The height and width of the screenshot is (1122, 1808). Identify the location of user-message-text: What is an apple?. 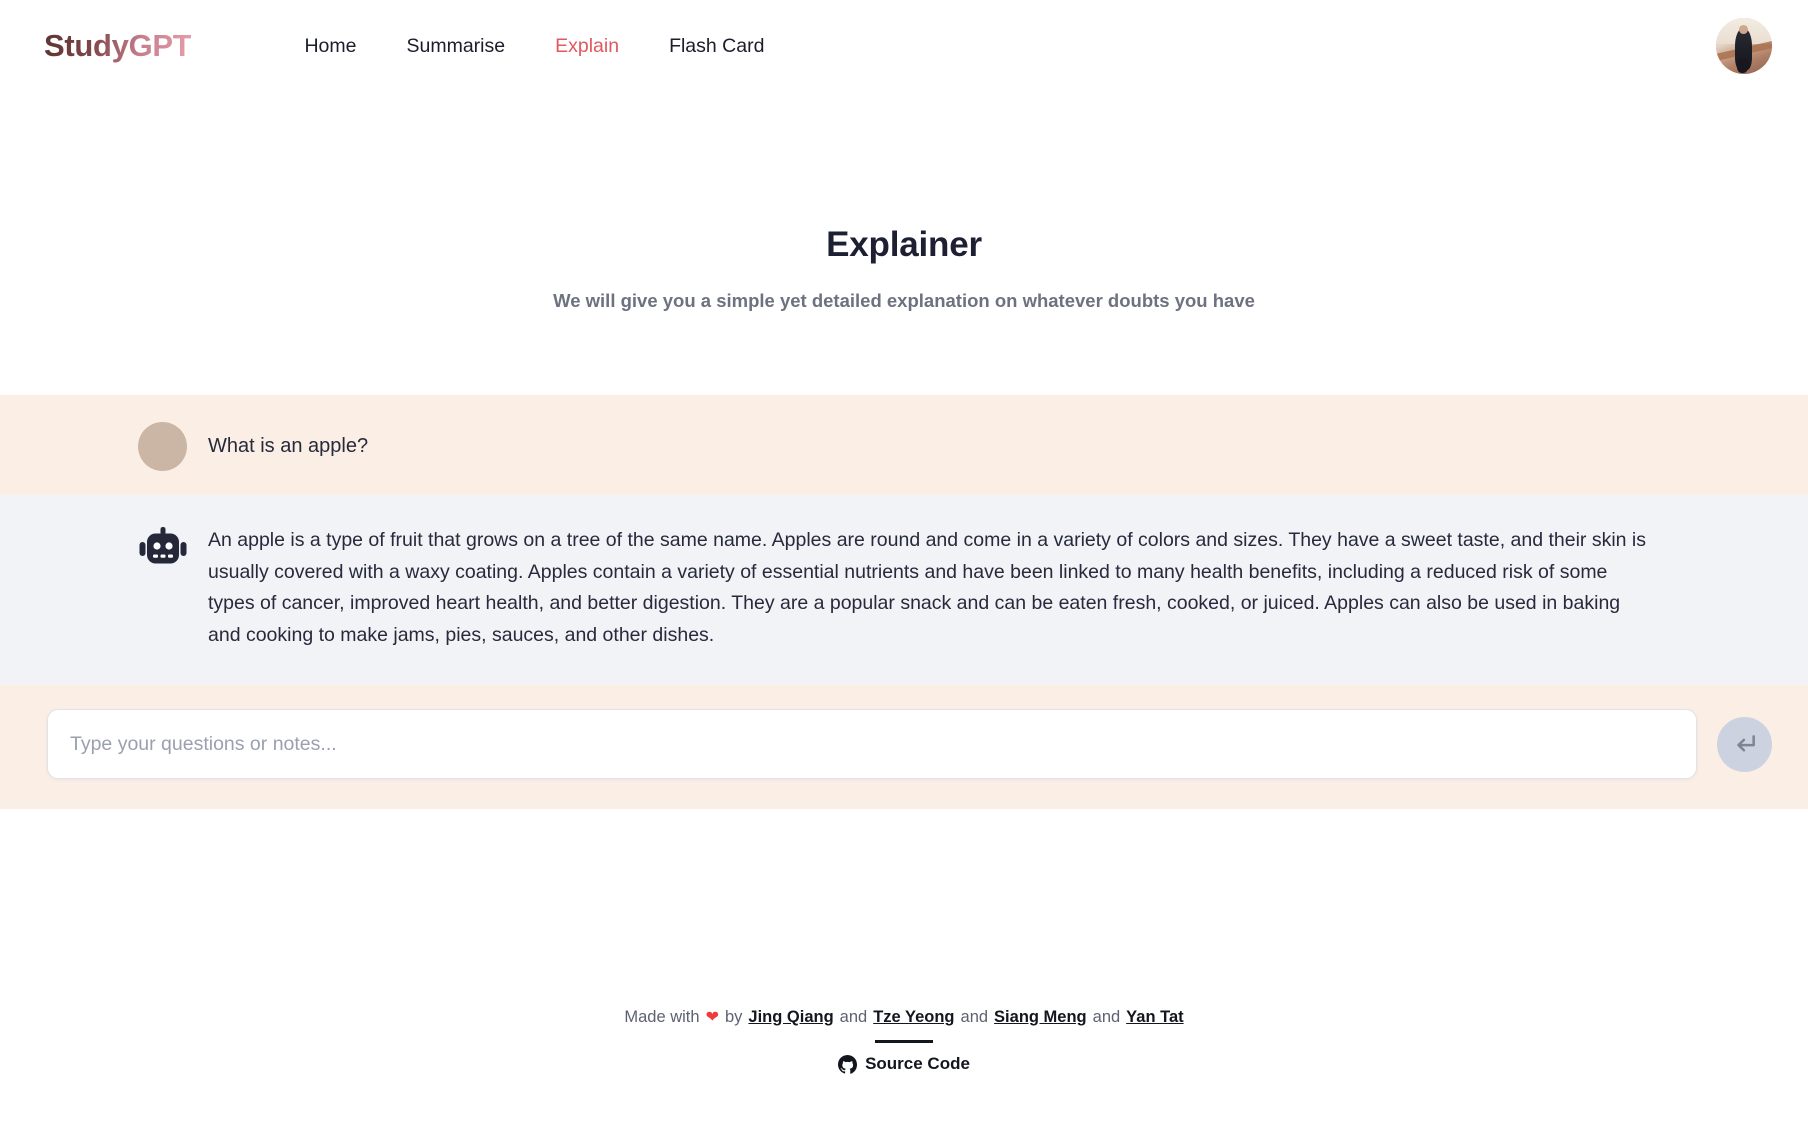
(288, 445).